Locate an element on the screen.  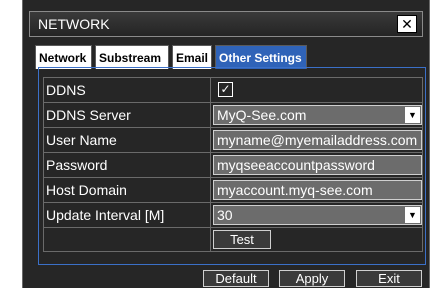
test-row: Test is located at coordinates (233, 239).